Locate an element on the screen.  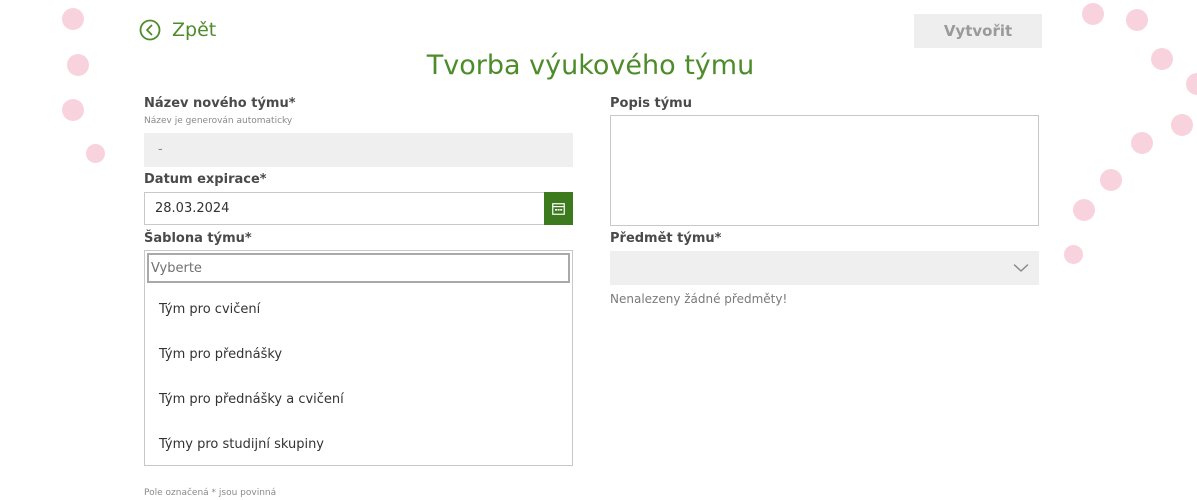
team-name-label: Název nového týmu* is located at coordinates (220, 103).